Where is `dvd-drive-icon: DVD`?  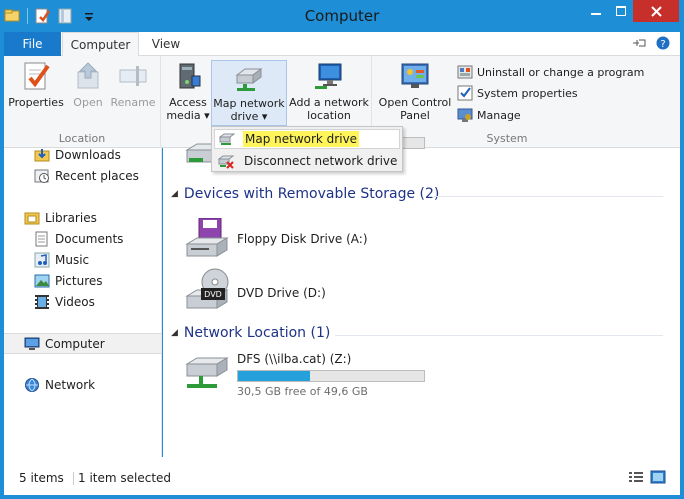
dvd-drive-icon: DVD is located at coordinates (207, 290).